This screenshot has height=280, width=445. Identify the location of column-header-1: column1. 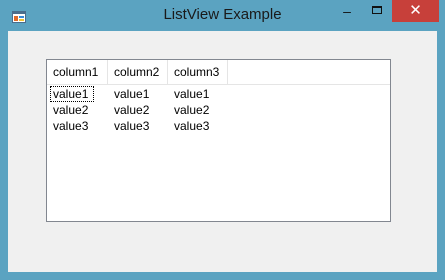
(77, 72).